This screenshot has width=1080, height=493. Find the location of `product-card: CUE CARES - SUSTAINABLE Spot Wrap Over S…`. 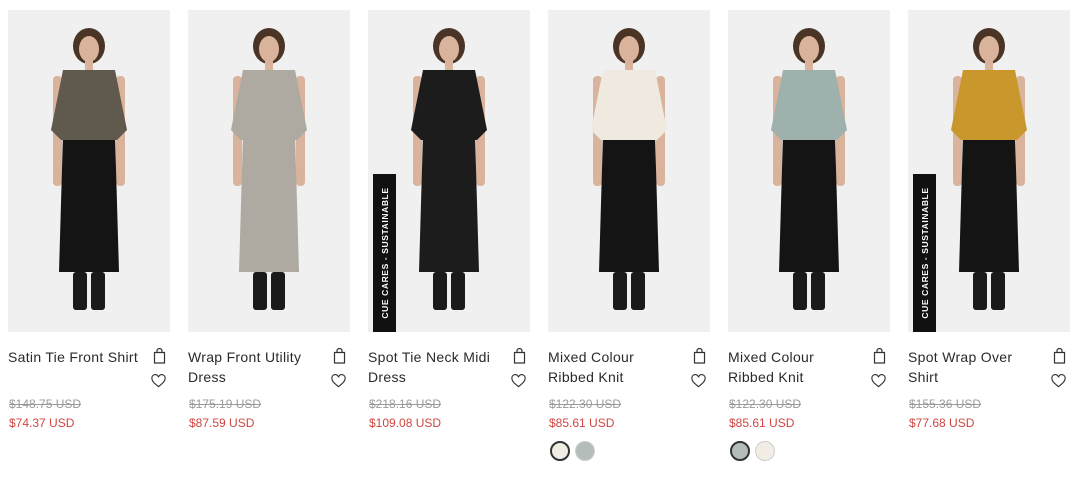

product-card: CUE CARES - SUSTAINABLE Spot Wrap Over S… is located at coordinates (989, 247).